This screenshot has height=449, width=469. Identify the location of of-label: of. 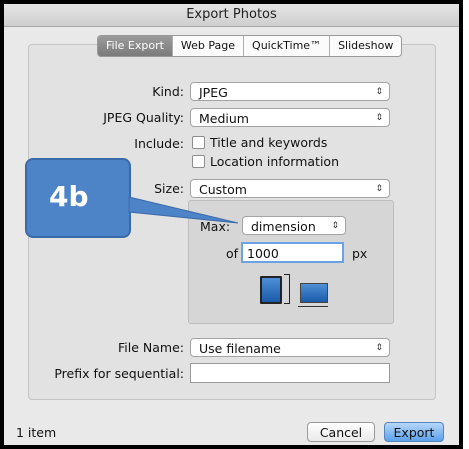
(231, 253).